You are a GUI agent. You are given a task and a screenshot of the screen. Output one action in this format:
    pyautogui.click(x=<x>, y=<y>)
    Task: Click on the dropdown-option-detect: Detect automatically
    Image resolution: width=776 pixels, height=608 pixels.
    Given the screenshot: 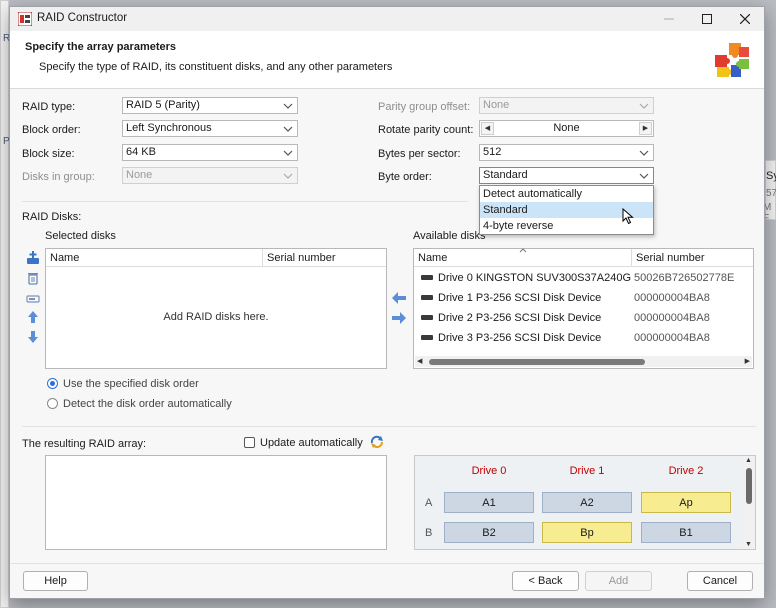 What is the action you would take?
    pyautogui.click(x=566, y=194)
    